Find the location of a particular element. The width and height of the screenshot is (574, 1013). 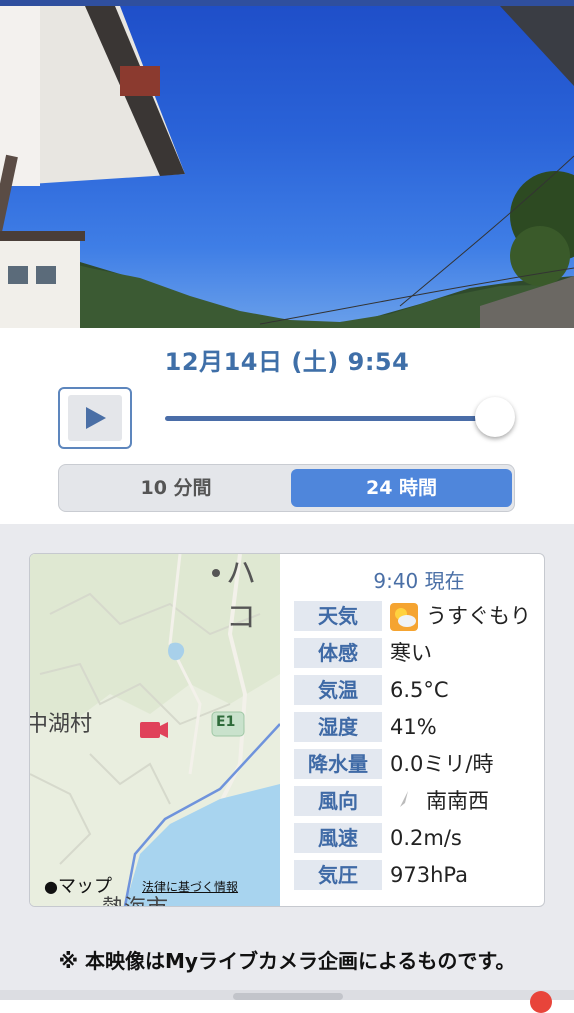

footer-note: ※ 本映像はMyライブカメラ企画によるものです。 is located at coordinates (287, 961).